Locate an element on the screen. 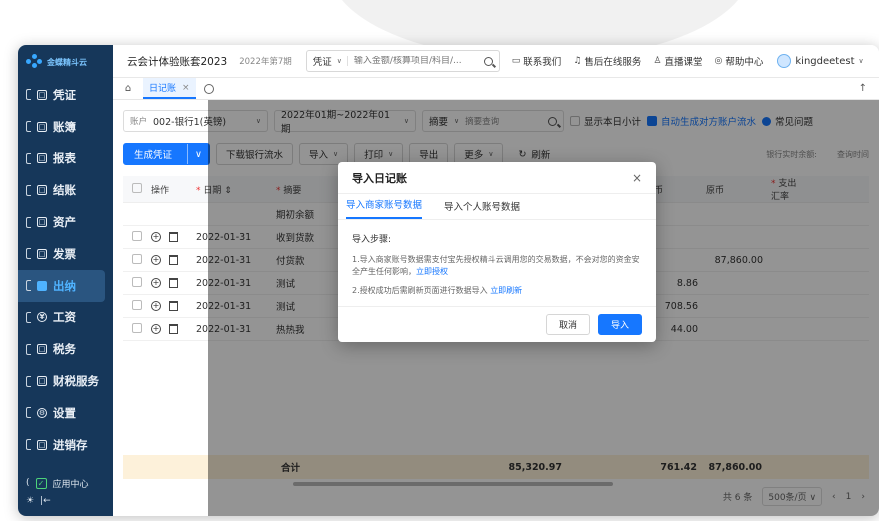  sidebar-item-ledger: □ 账簿 is located at coordinates (65, 127).